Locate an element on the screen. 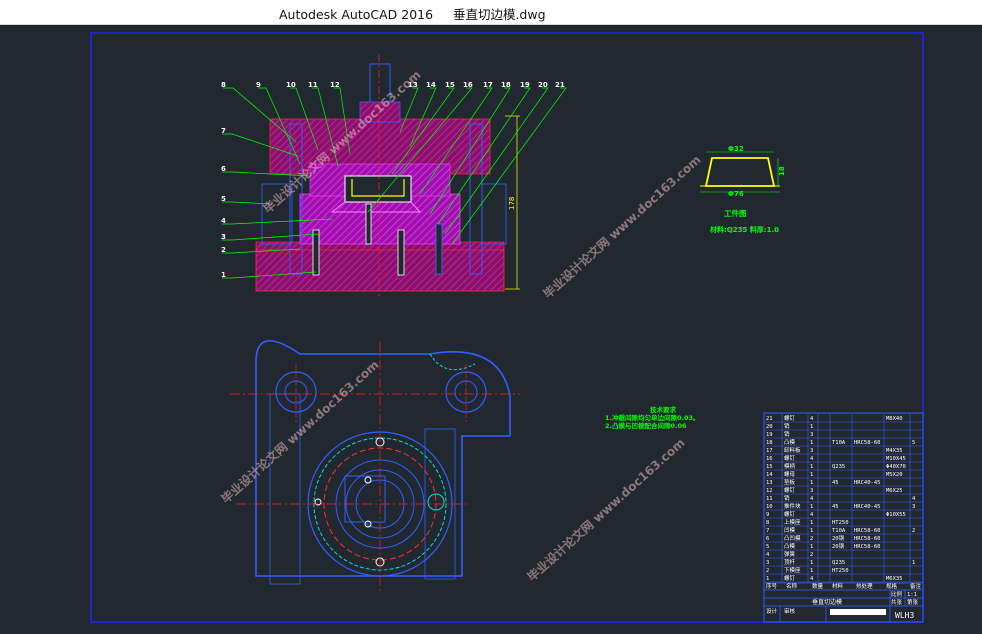 This screenshot has height=634, width=982. workpiece-view: Φ32 Φ76 18 工件图 材料:Q235 料厚:1.0 is located at coordinates (743, 189).